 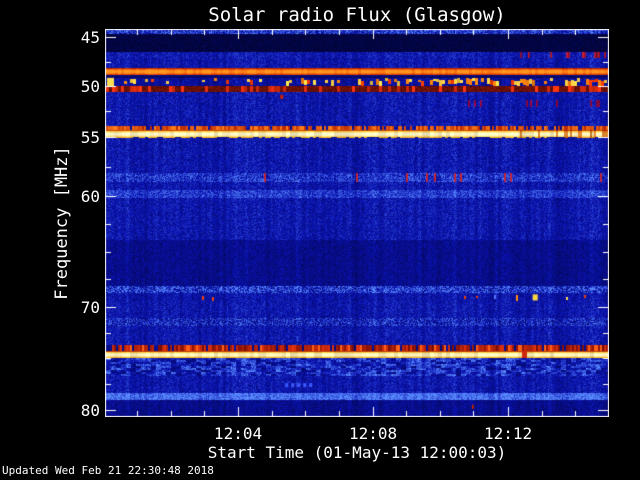 I want to click on y-tick-label: 55, so click(x=90, y=137).